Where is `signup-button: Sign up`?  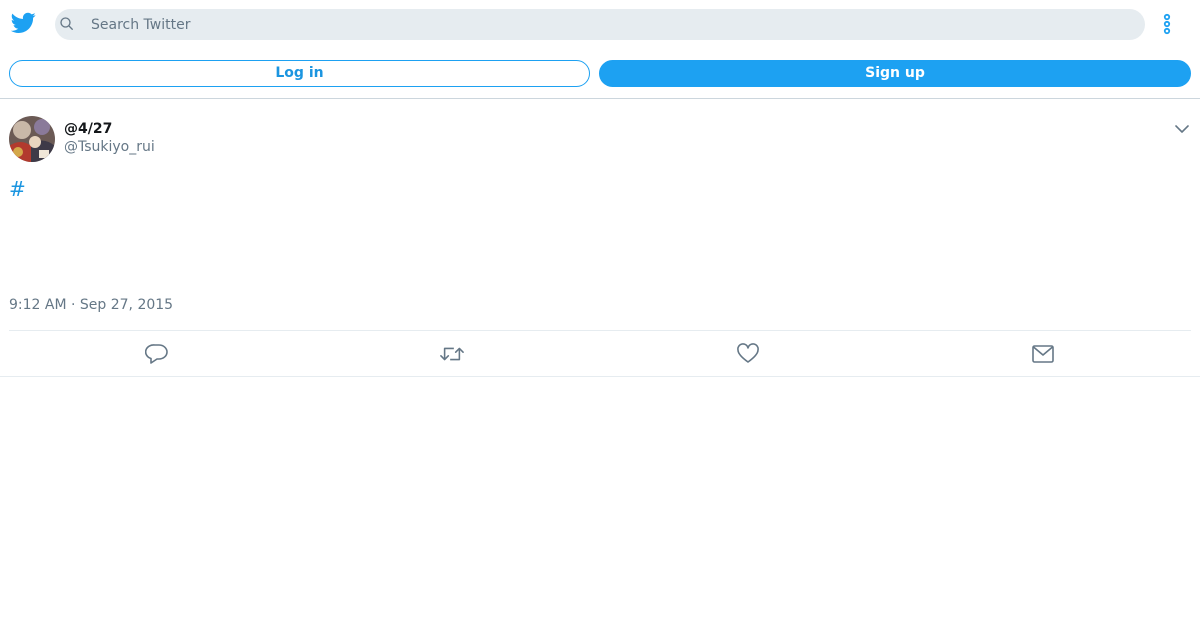 signup-button: Sign up is located at coordinates (895, 73).